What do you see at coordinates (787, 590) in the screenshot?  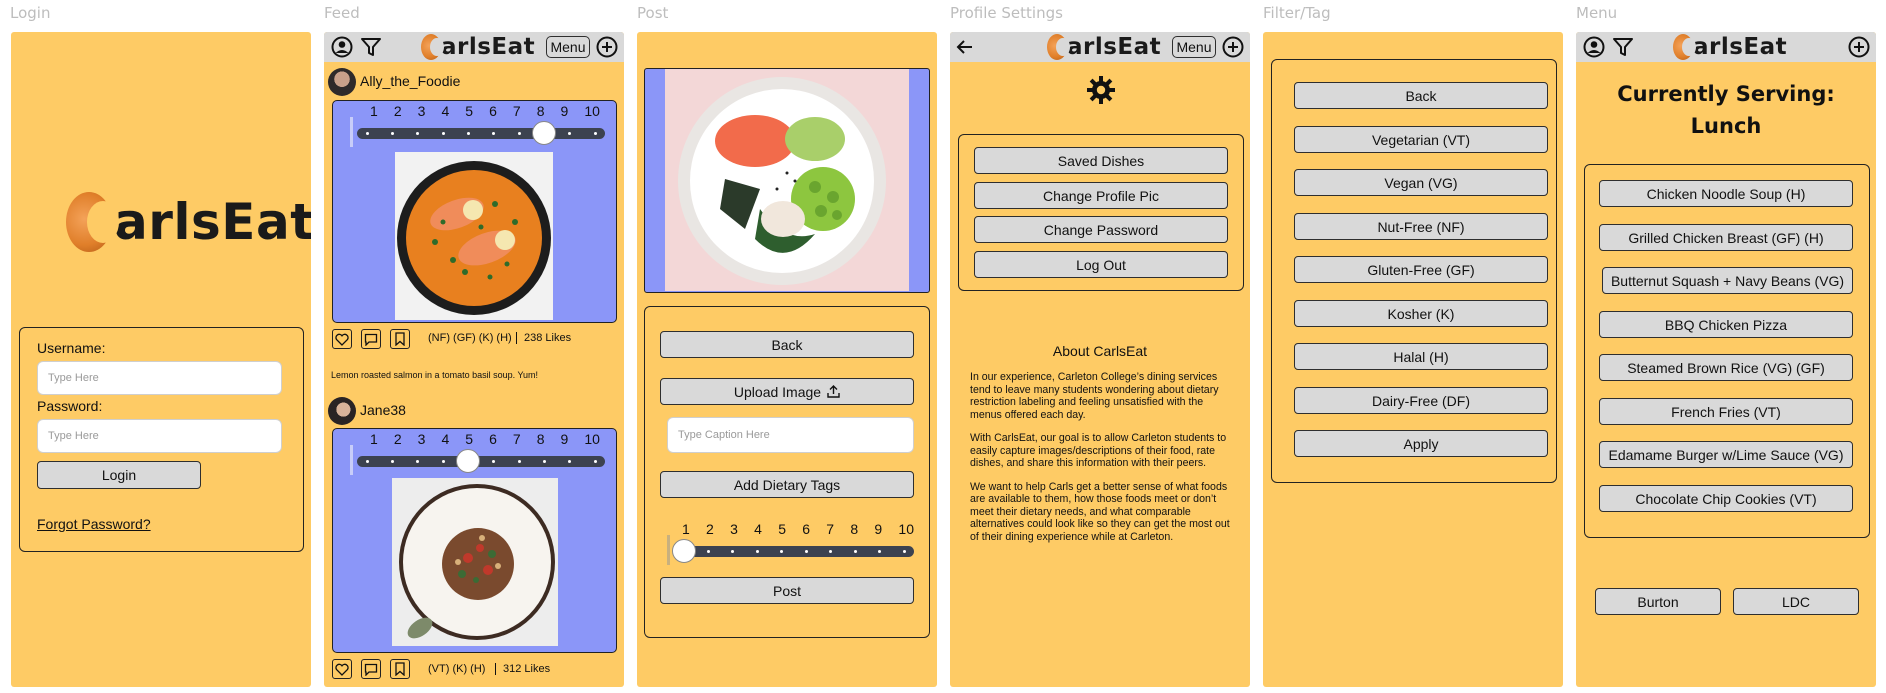 I see `post-button: Post` at bounding box center [787, 590].